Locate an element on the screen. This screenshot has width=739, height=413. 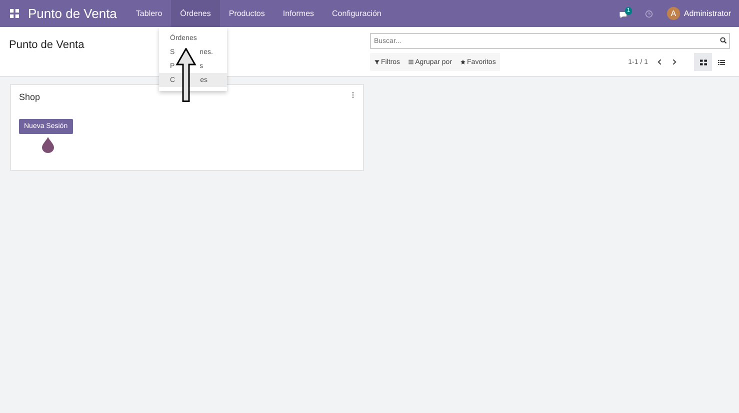
chat-icon is located at coordinates (623, 14).